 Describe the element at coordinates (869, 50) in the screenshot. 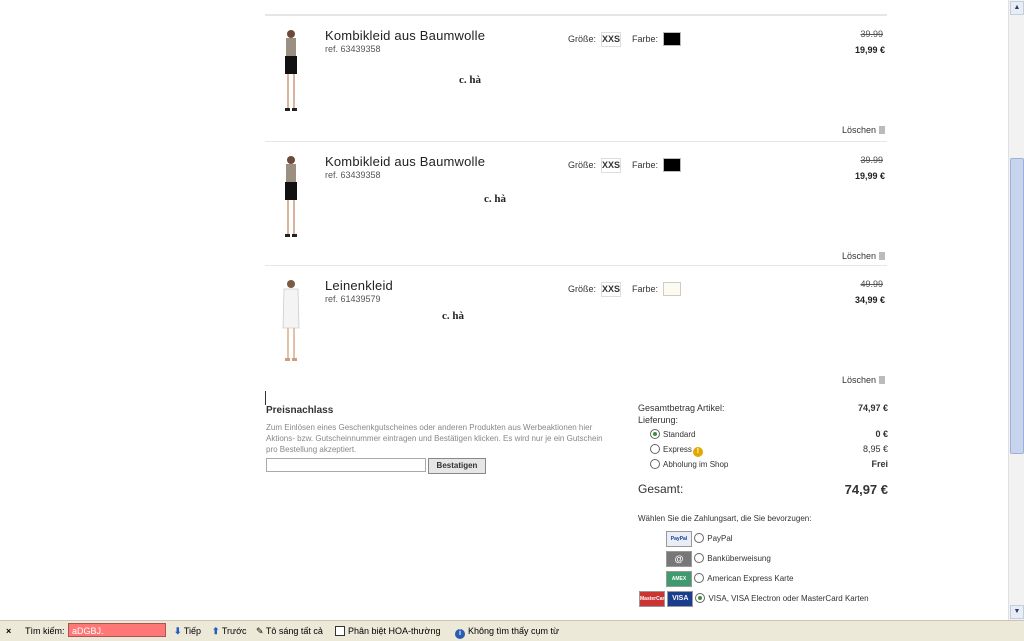

I see `sale-price: 19,99 €` at that location.